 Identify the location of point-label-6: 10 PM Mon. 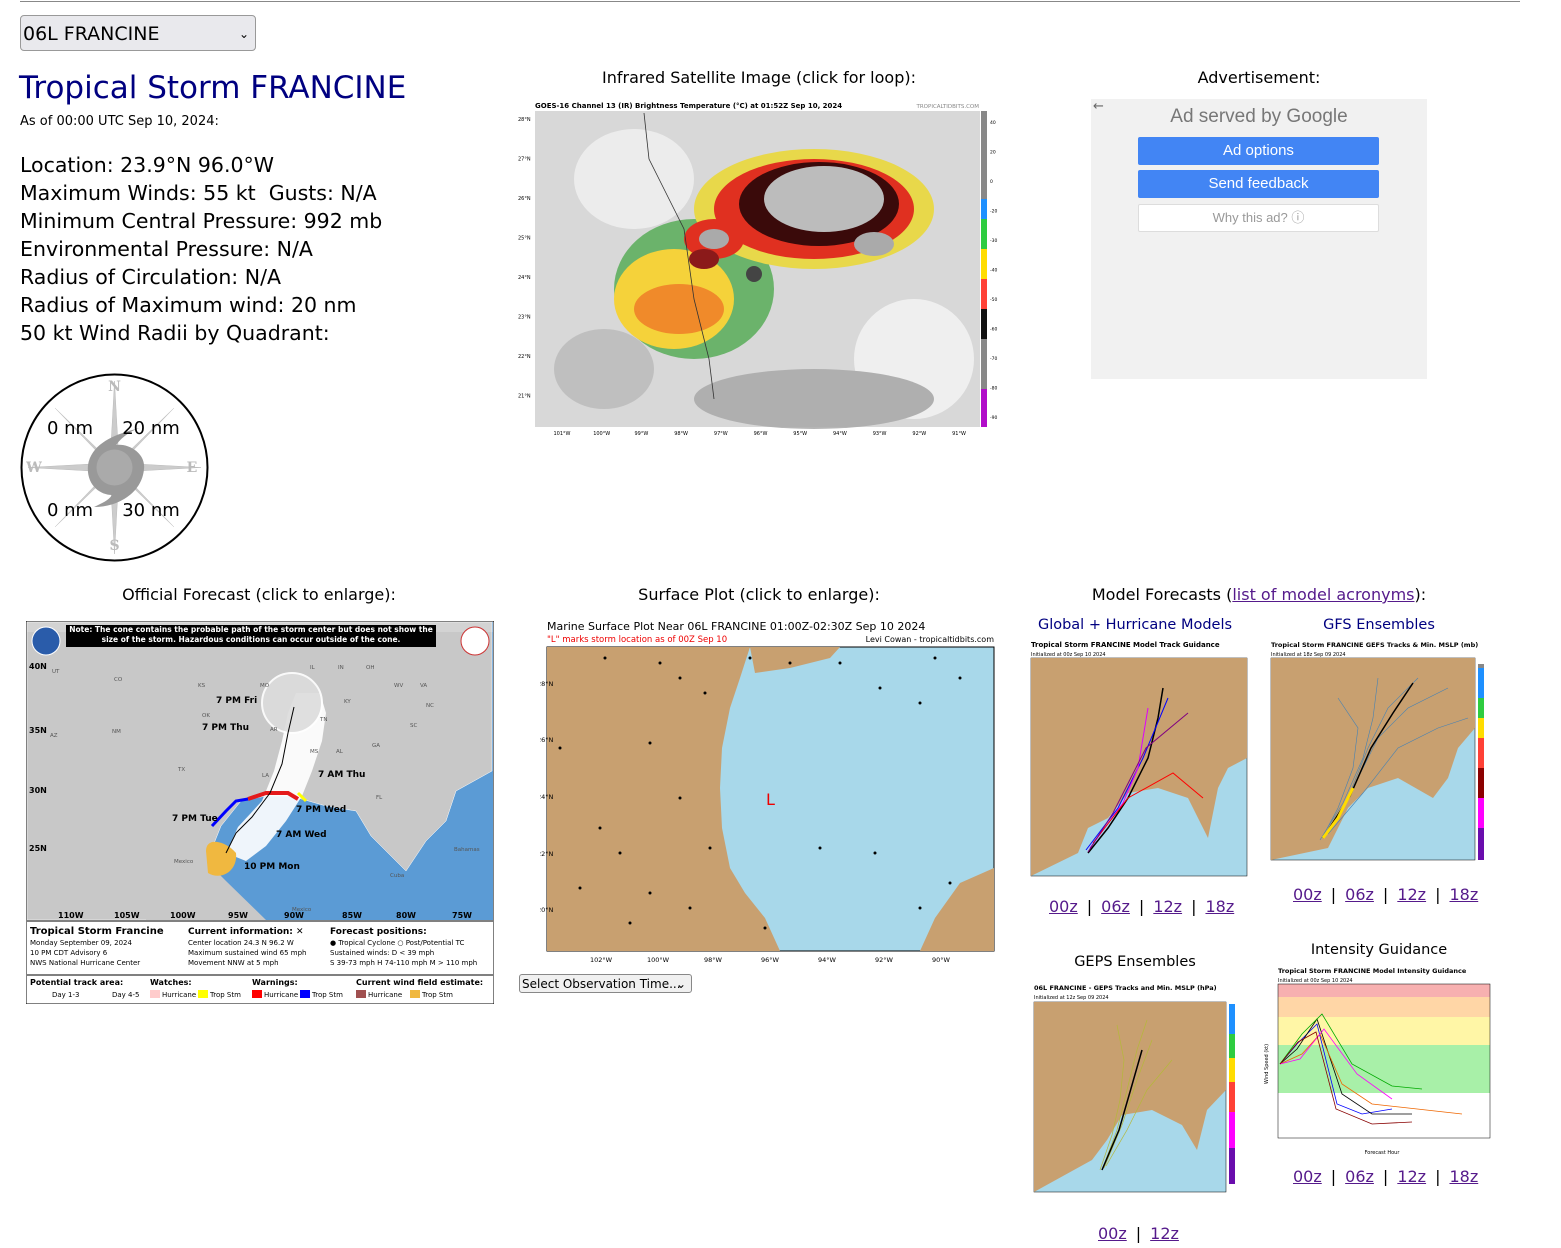
(272, 867).